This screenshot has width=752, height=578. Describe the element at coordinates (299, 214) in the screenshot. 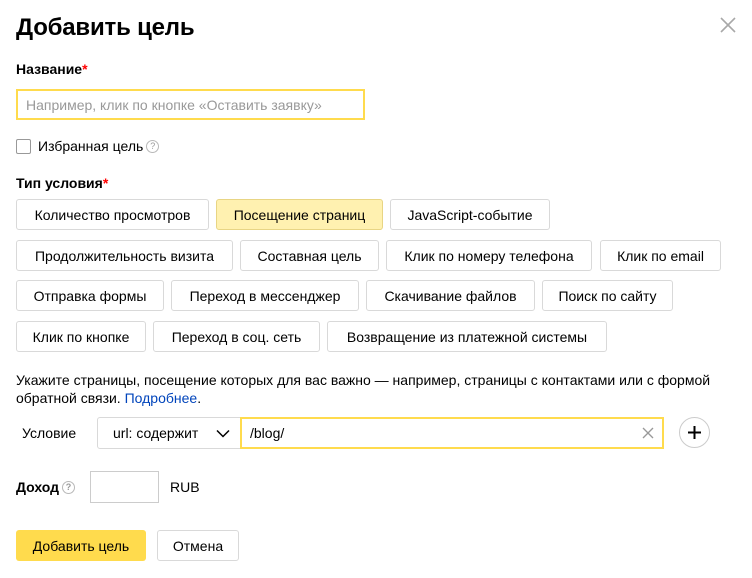

I see `type-option-page-visit: Посещение страниц` at that location.